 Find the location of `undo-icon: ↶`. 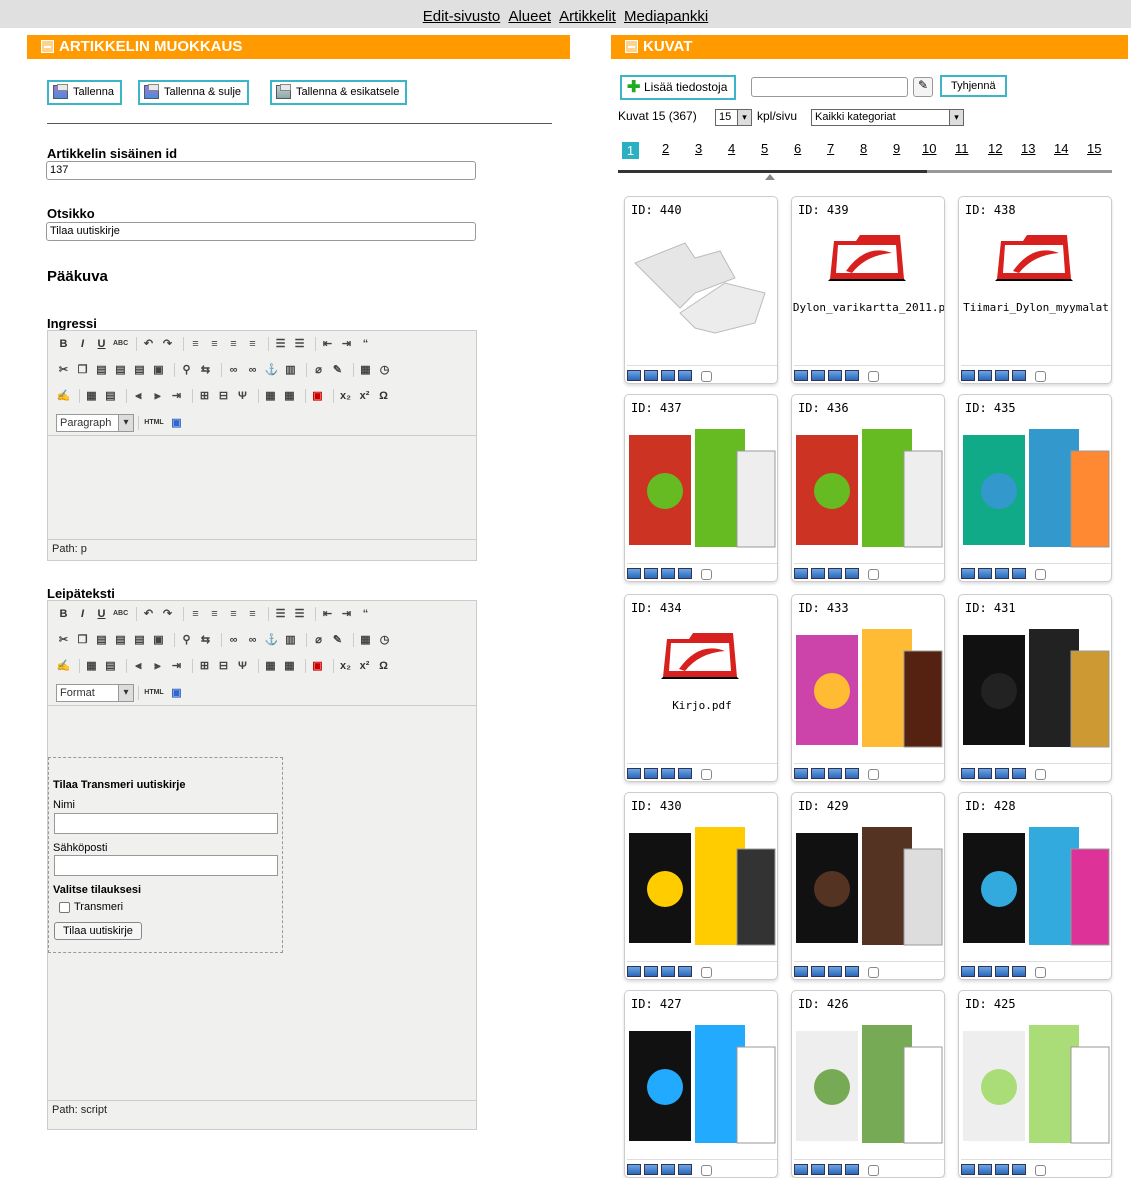

undo-icon: ↶ is located at coordinates (148, 344).